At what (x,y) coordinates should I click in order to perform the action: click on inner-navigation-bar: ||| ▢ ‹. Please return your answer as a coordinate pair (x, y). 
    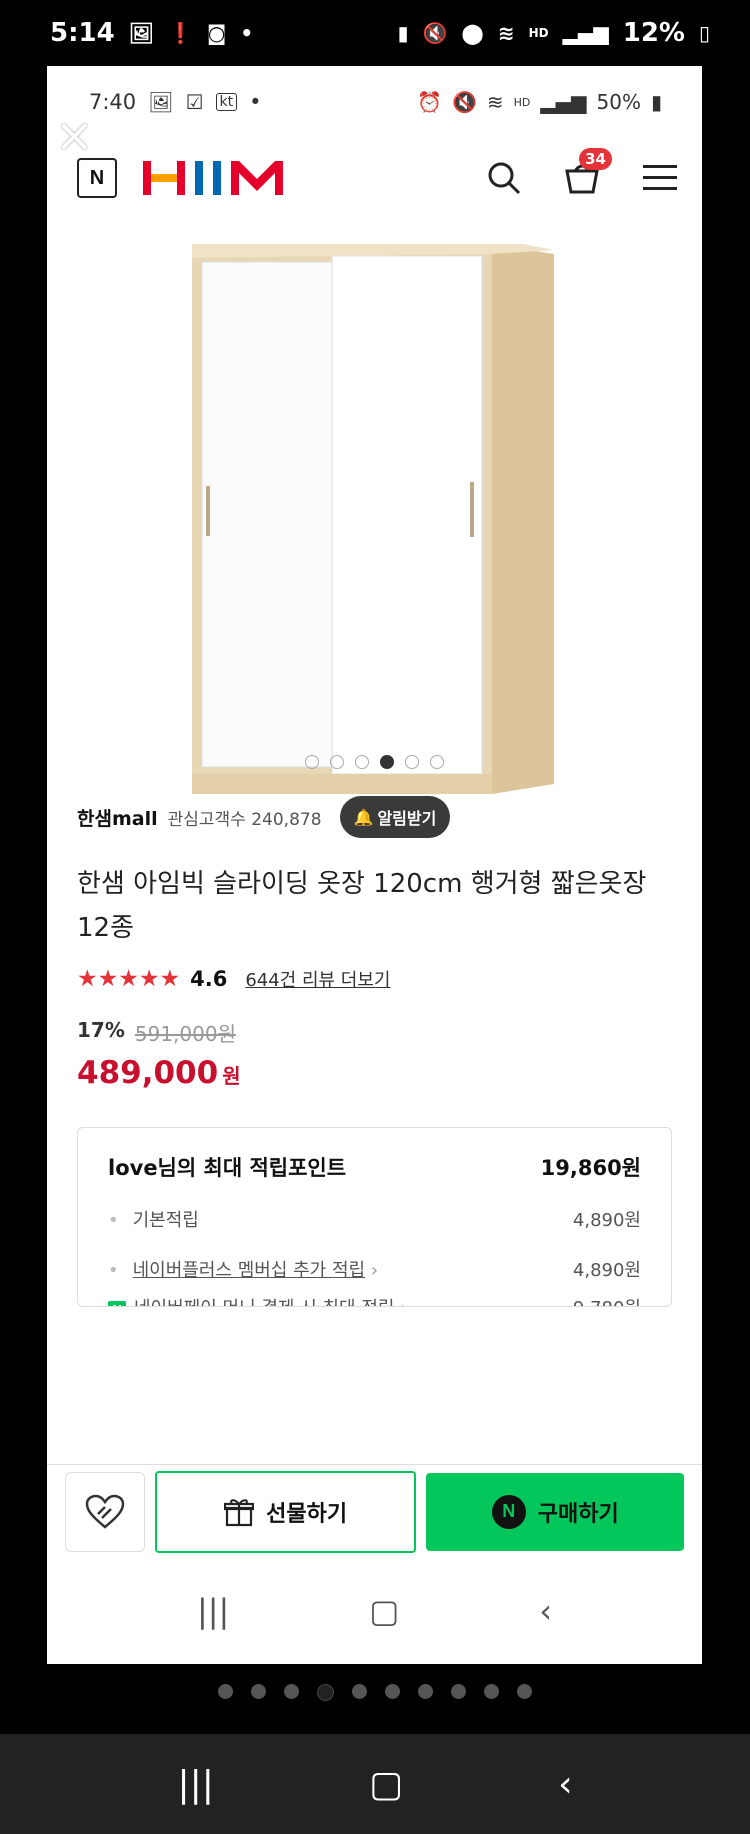
    Looking at the image, I should click on (374, 1611).